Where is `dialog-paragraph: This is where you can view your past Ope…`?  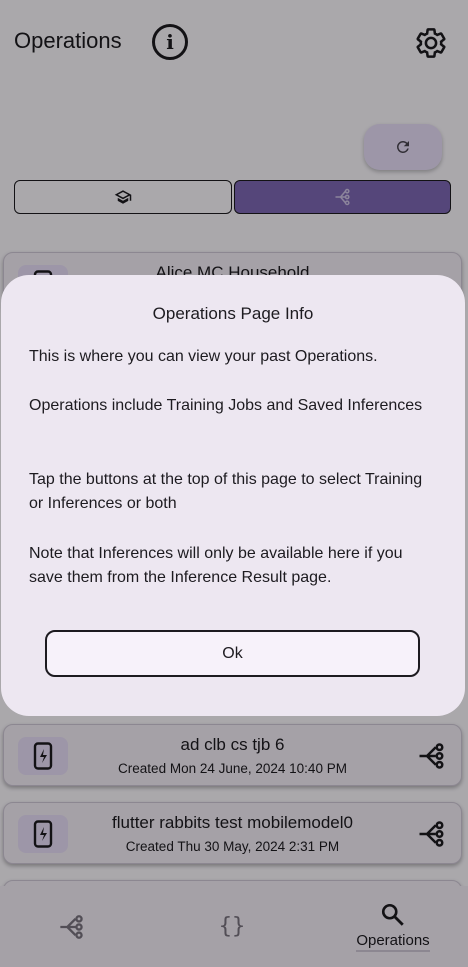 dialog-paragraph: This is where you can view your past Ope… is located at coordinates (203, 356).